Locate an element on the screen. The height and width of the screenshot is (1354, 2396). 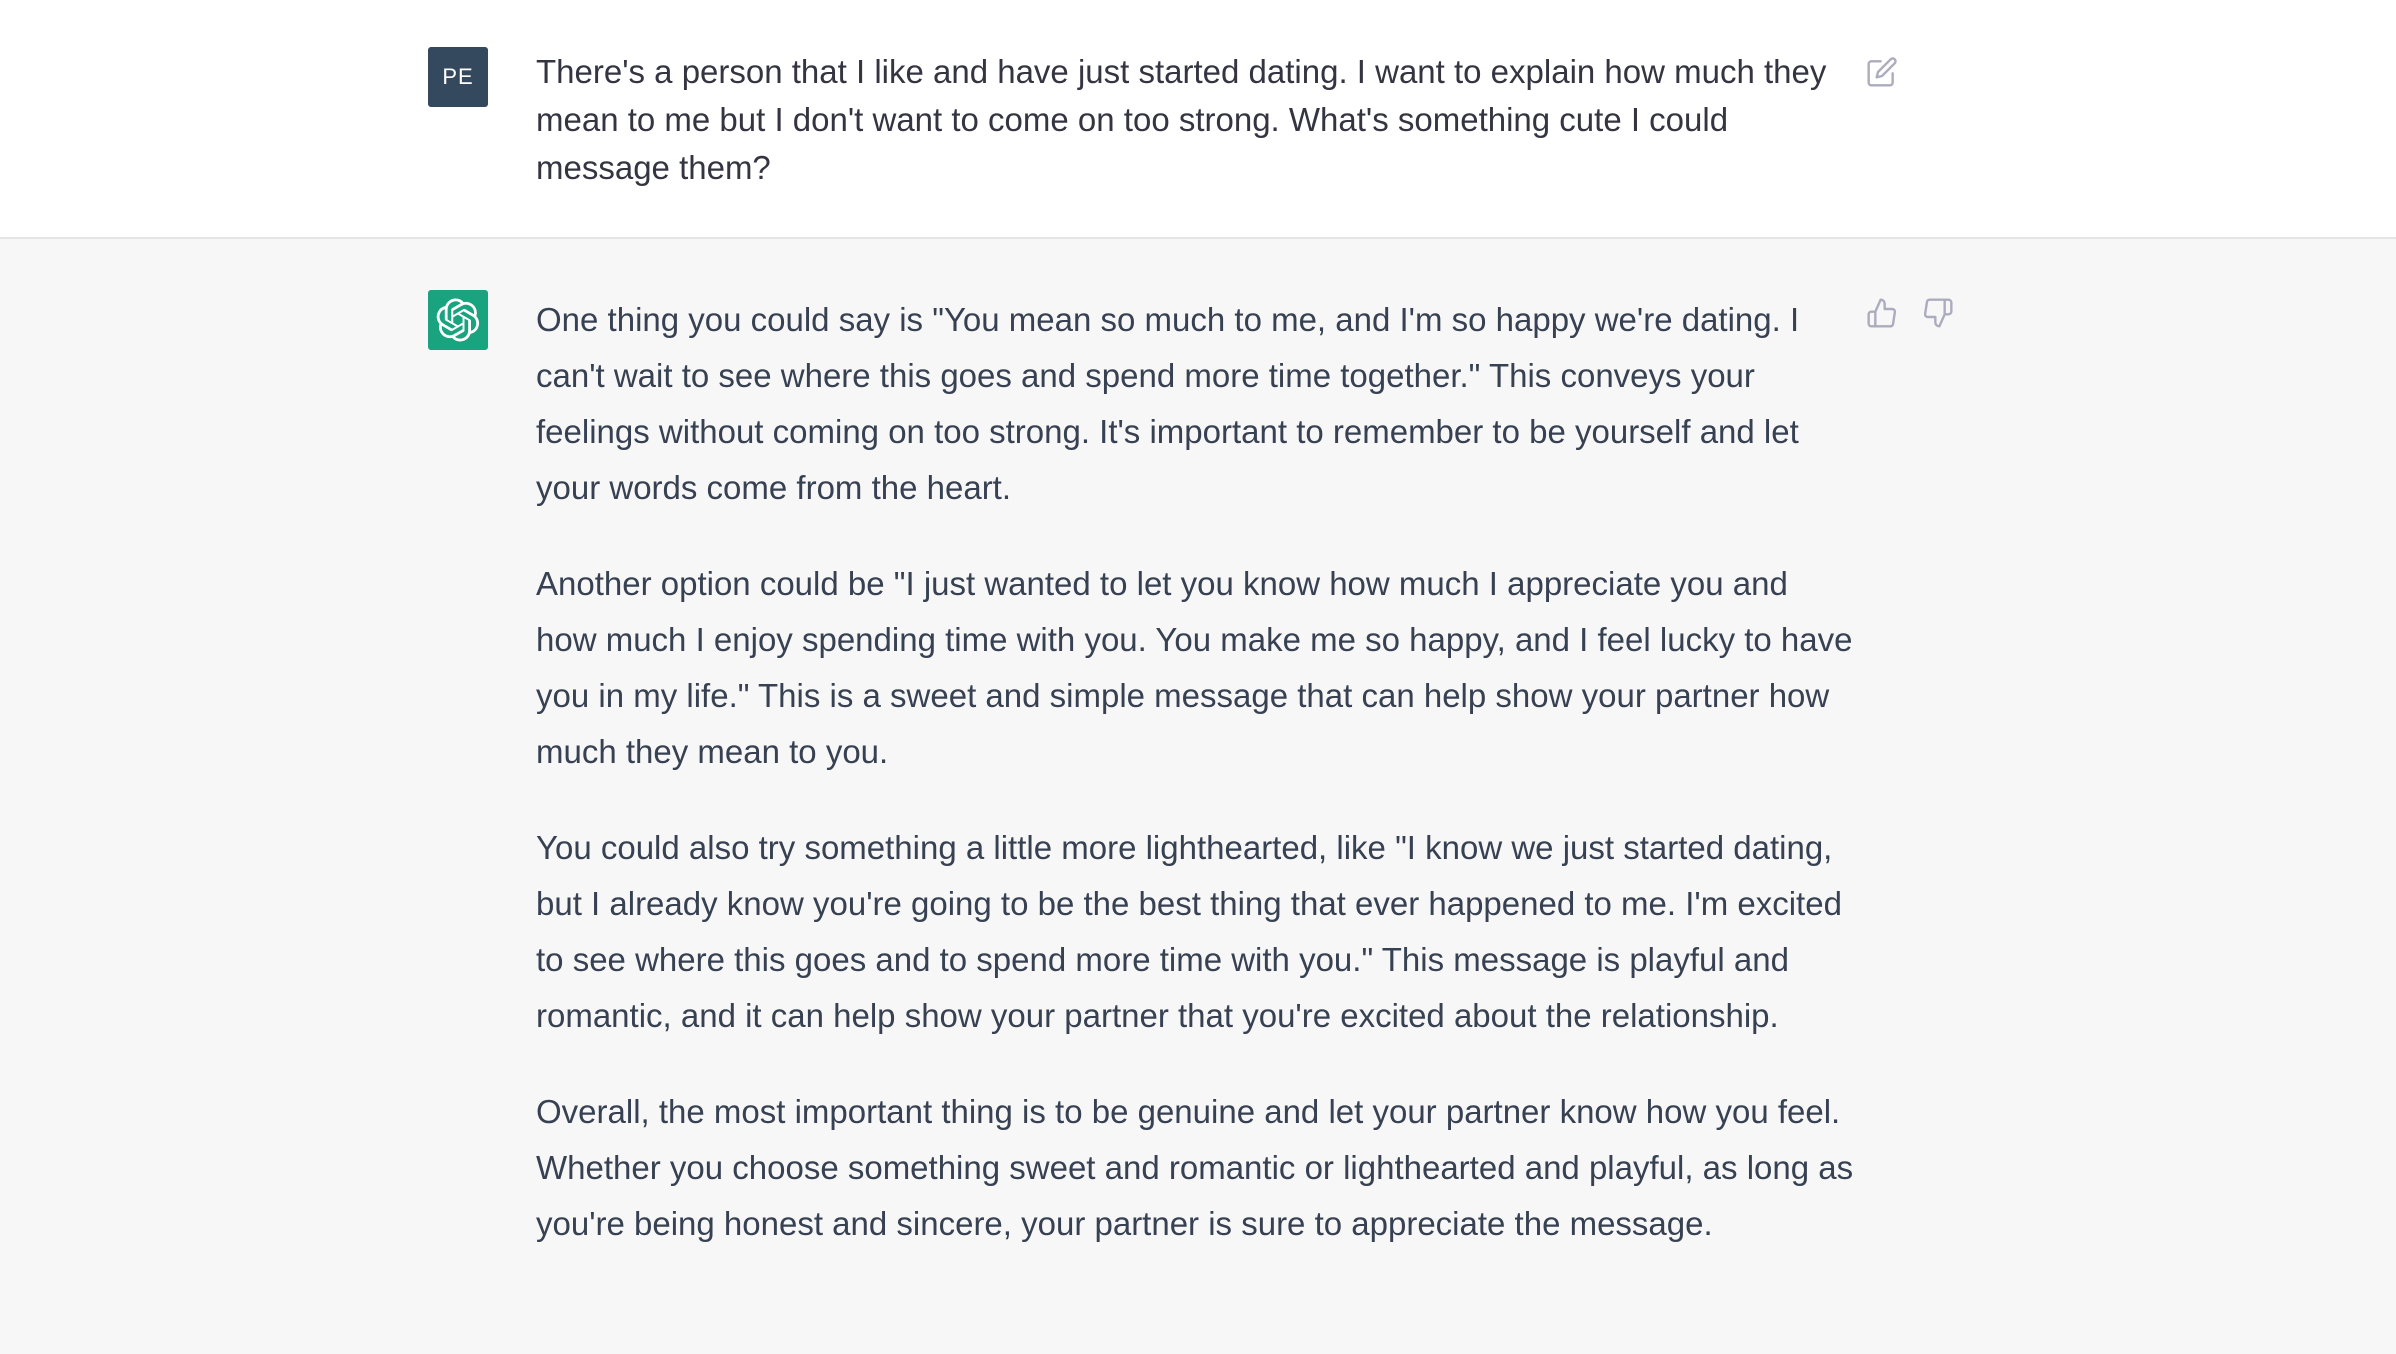
user-avatar: PE is located at coordinates (458, 77).